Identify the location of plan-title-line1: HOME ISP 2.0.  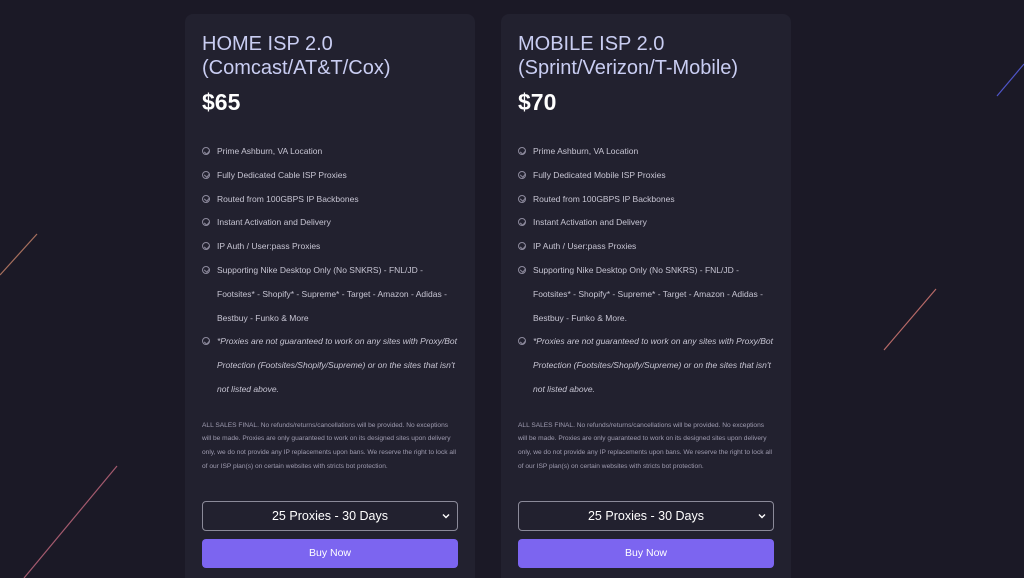
(267, 44).